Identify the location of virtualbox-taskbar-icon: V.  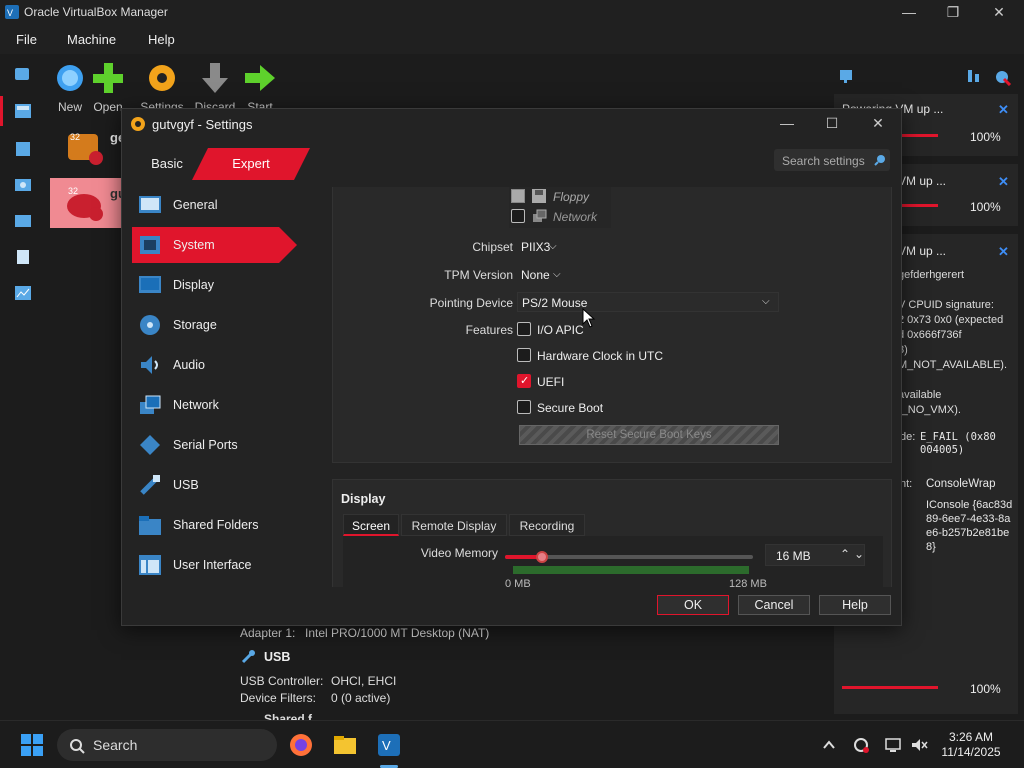
(389, 745).